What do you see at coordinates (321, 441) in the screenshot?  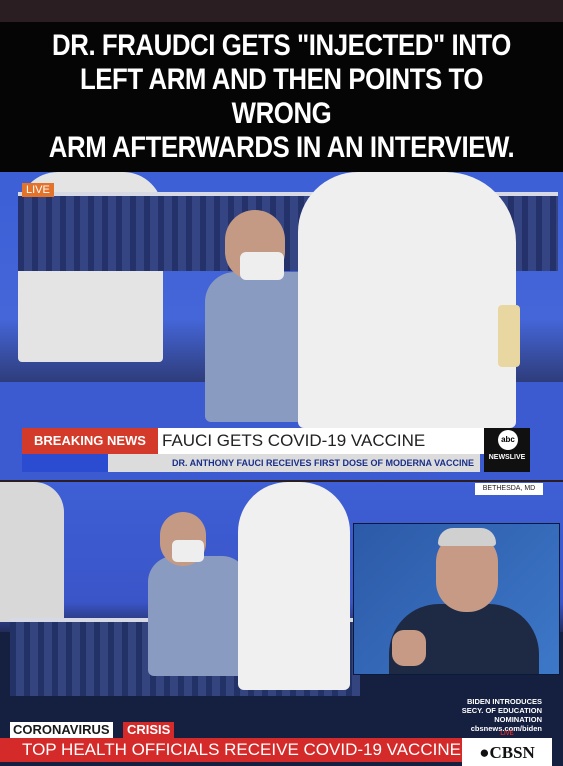 I see `lower-third-title: FAUCI GETS COVID-19 VACCINE` at bounding box center [321, 441].